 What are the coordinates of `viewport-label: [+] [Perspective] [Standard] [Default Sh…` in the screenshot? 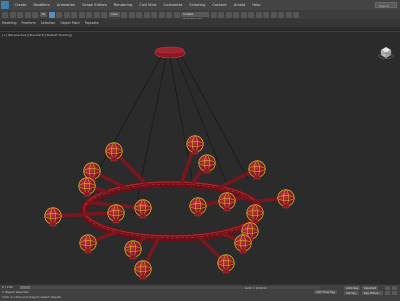 It's located at (37, 35).